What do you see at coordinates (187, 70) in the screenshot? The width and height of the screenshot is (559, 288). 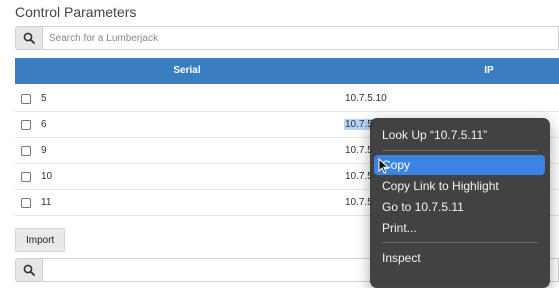 I see `column-header-serial: Serial` at bounding box center [187, 70].